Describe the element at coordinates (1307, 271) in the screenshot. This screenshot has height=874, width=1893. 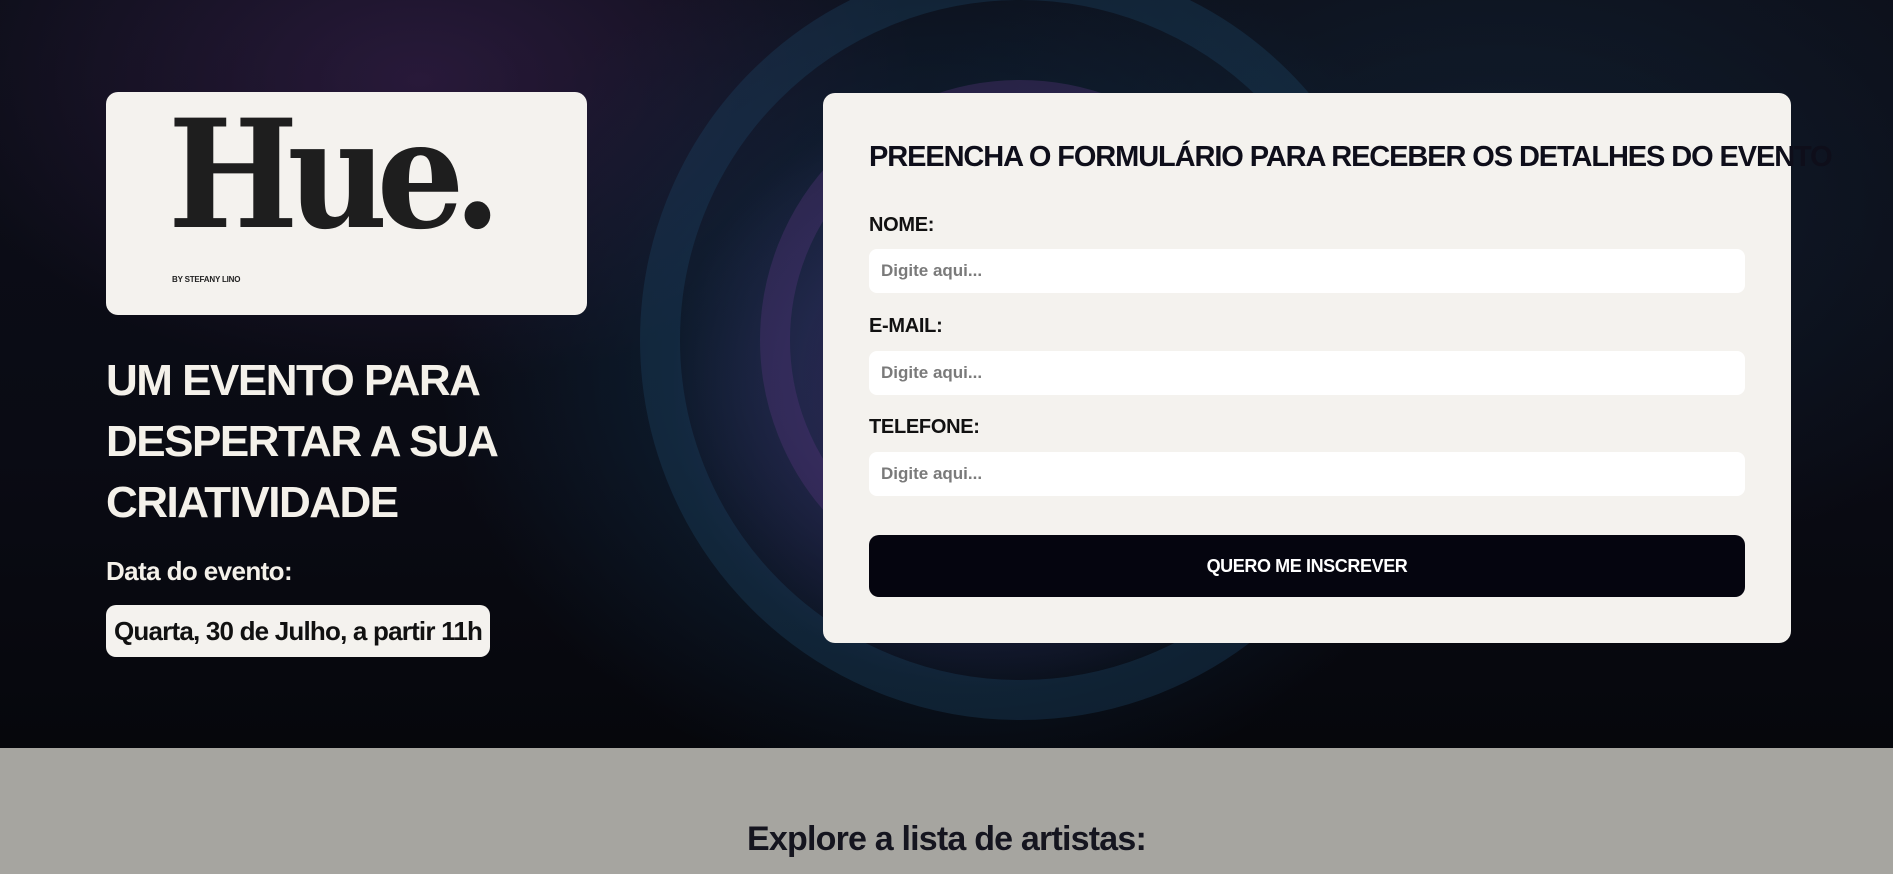
I see `name-input` at that location.